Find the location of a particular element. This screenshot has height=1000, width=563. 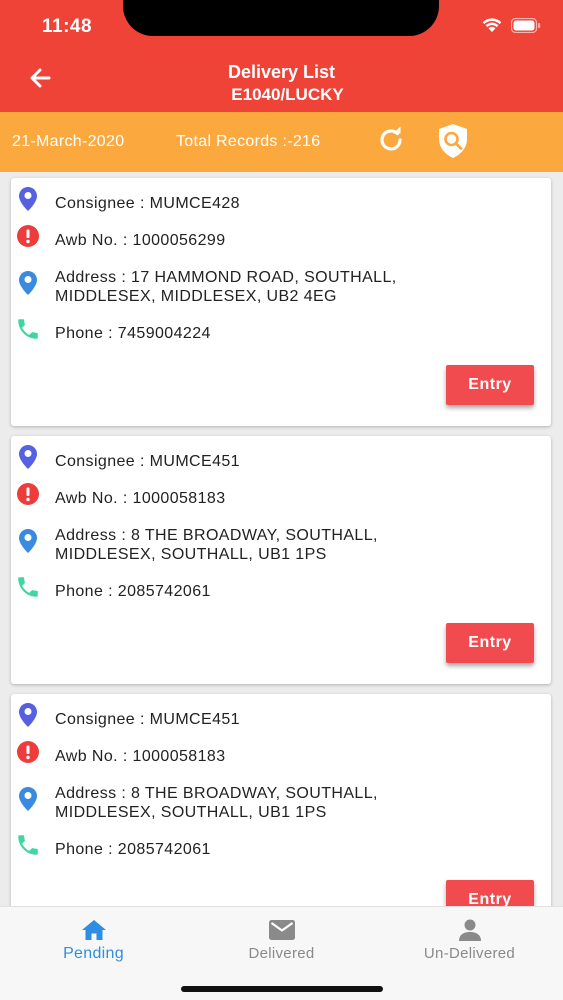

wifi-icon is located at coordinates (492, 27).